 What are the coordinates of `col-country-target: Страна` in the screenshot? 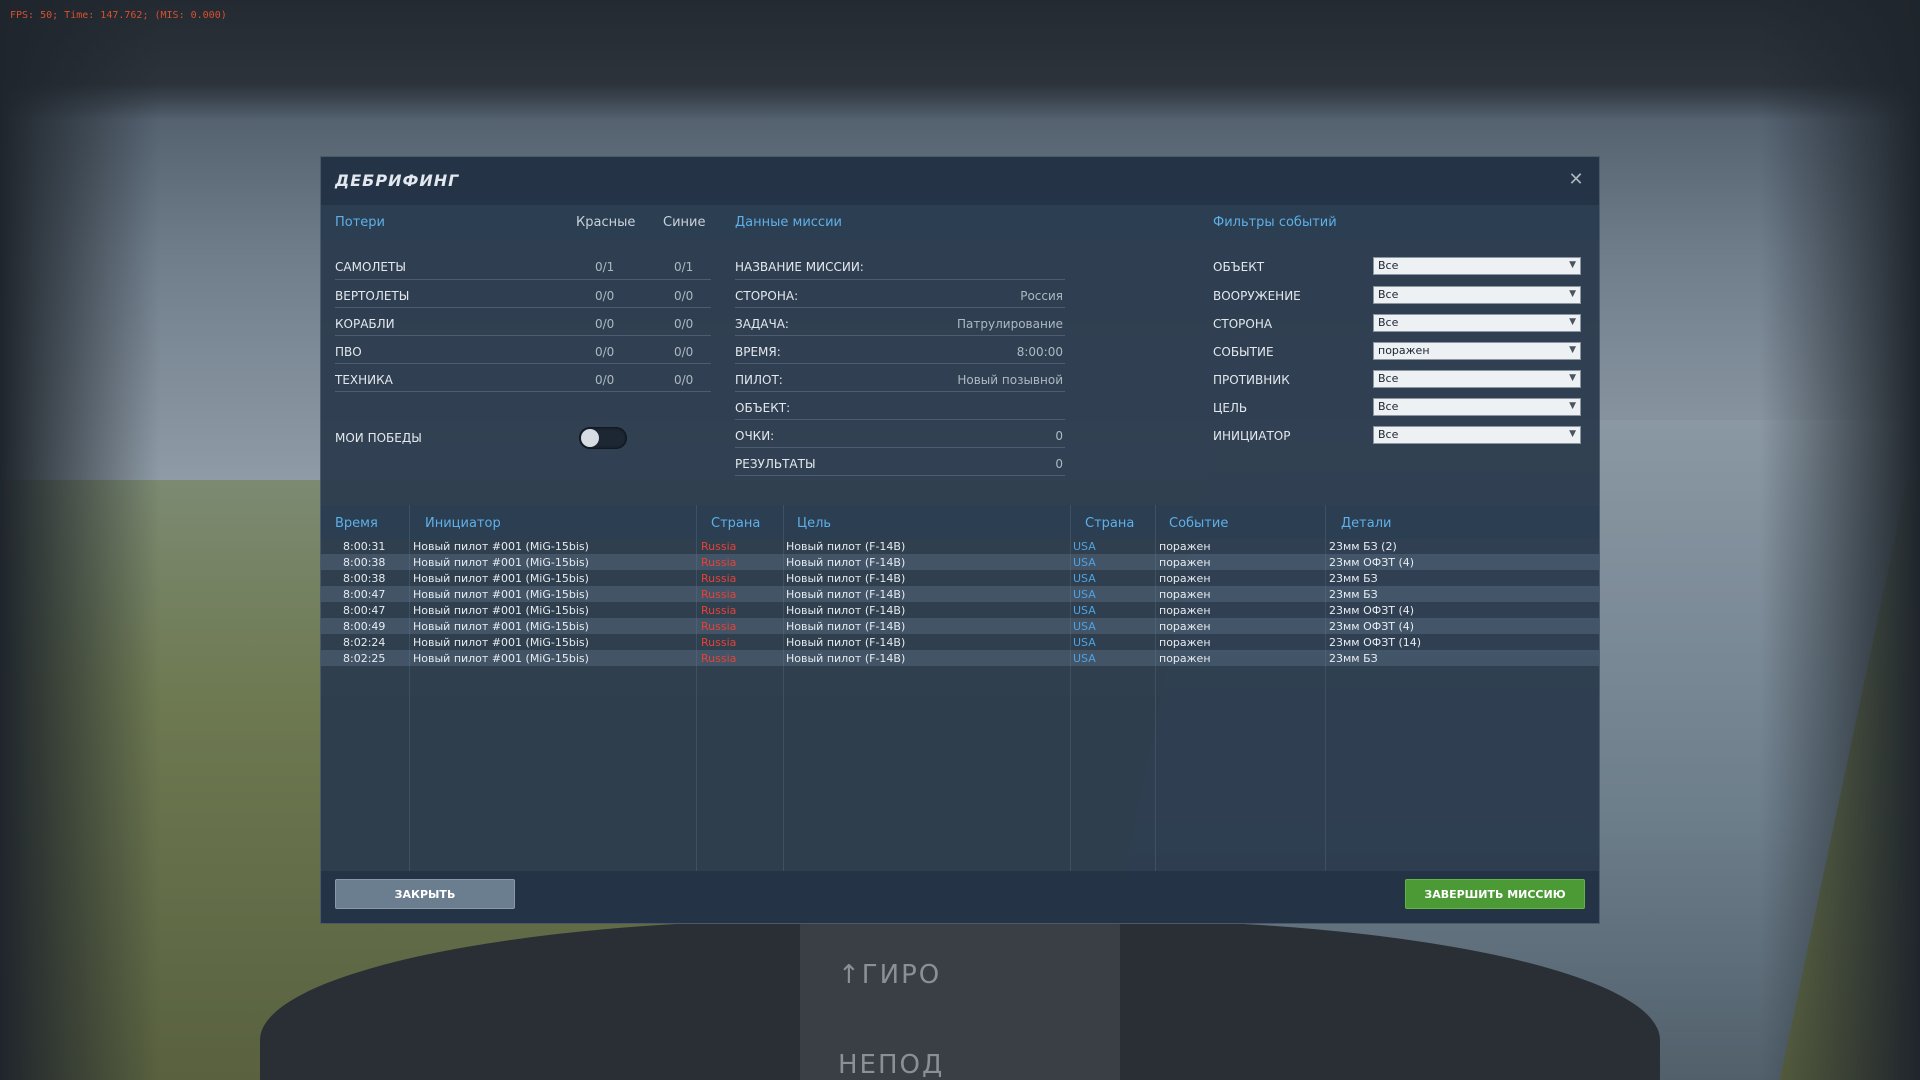 It's located at (1109, 523).